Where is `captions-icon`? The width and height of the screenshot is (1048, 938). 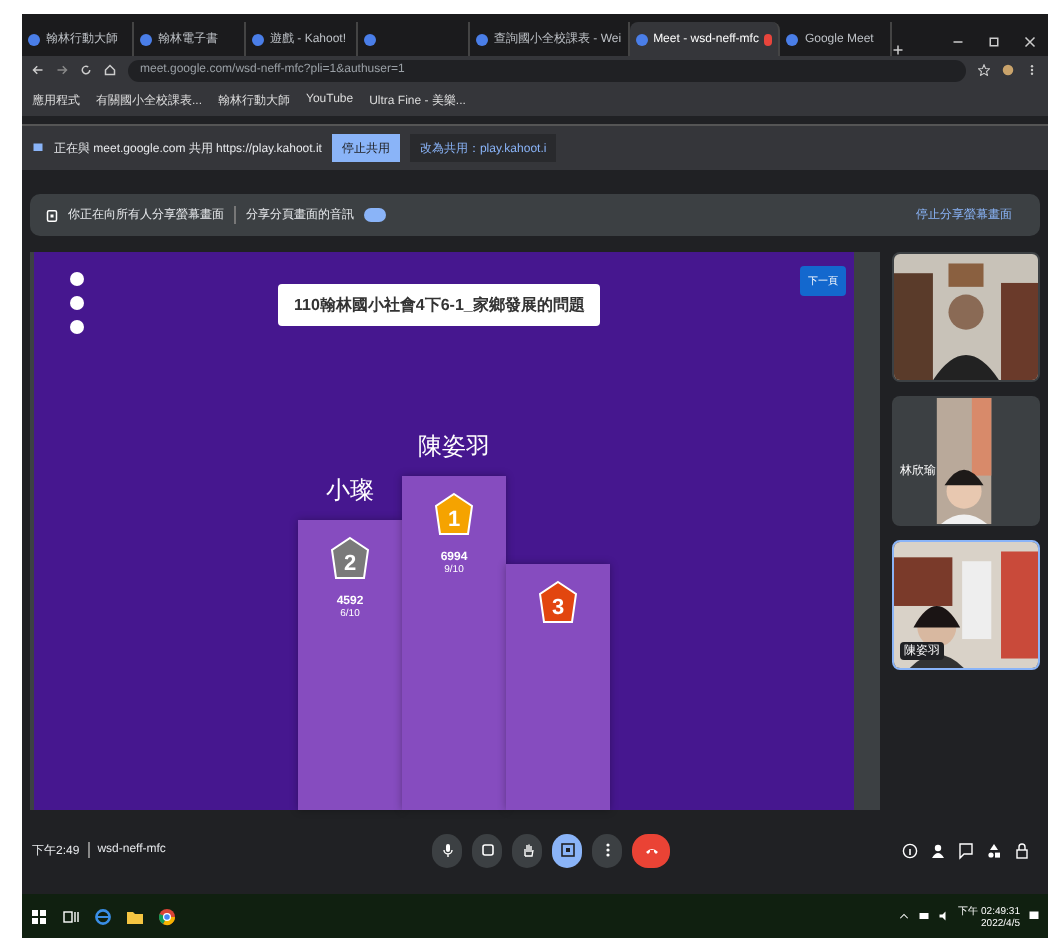
captions-icon is located at coordinates (487, 850).